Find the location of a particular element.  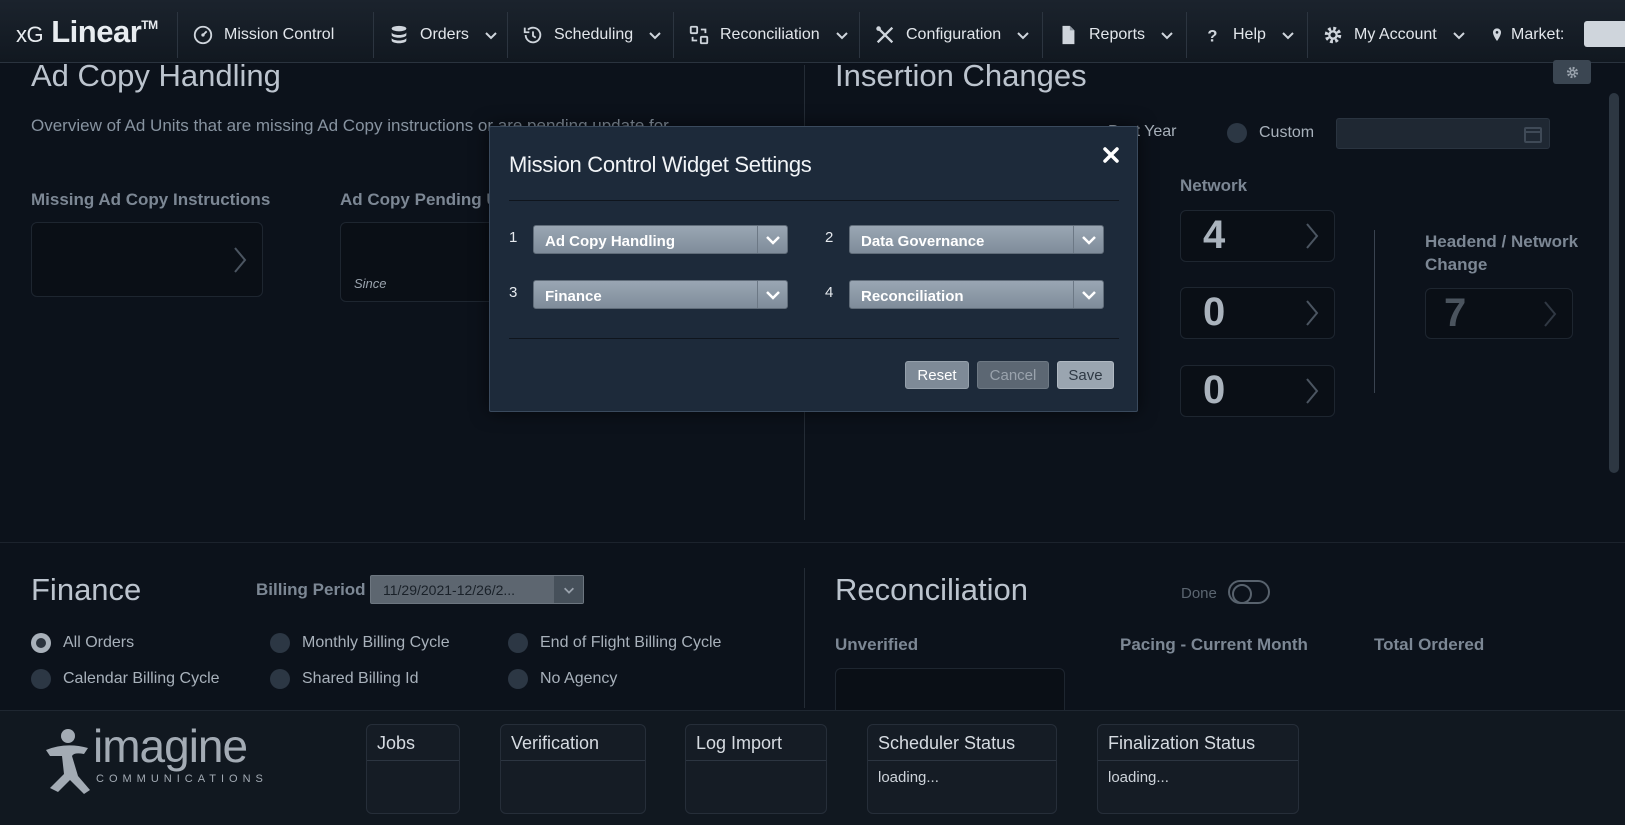

widget-slot-4-select: Reconciliation is located at coordinates (976, 294).